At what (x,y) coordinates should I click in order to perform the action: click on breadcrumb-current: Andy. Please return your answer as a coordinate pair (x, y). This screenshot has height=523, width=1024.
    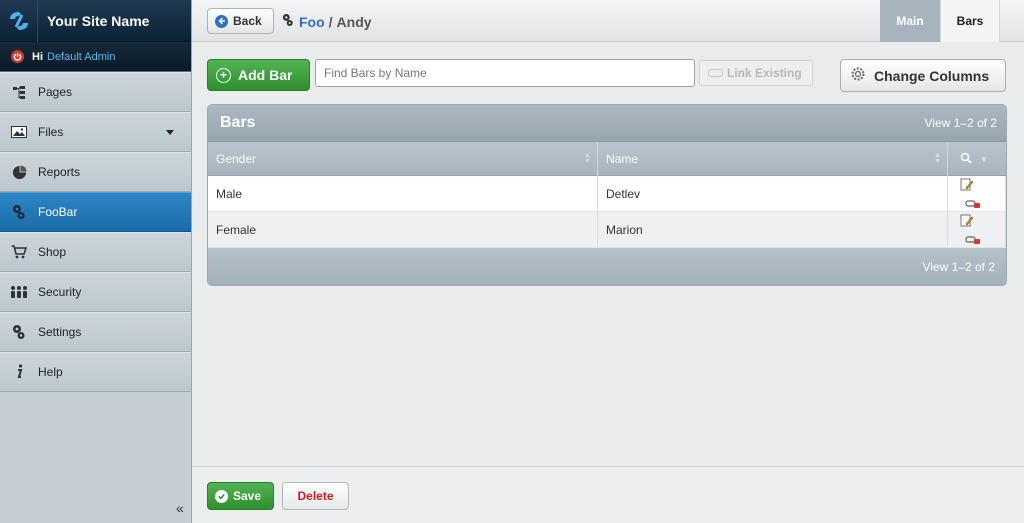
    Looking at the image, I should click on (354, 21).